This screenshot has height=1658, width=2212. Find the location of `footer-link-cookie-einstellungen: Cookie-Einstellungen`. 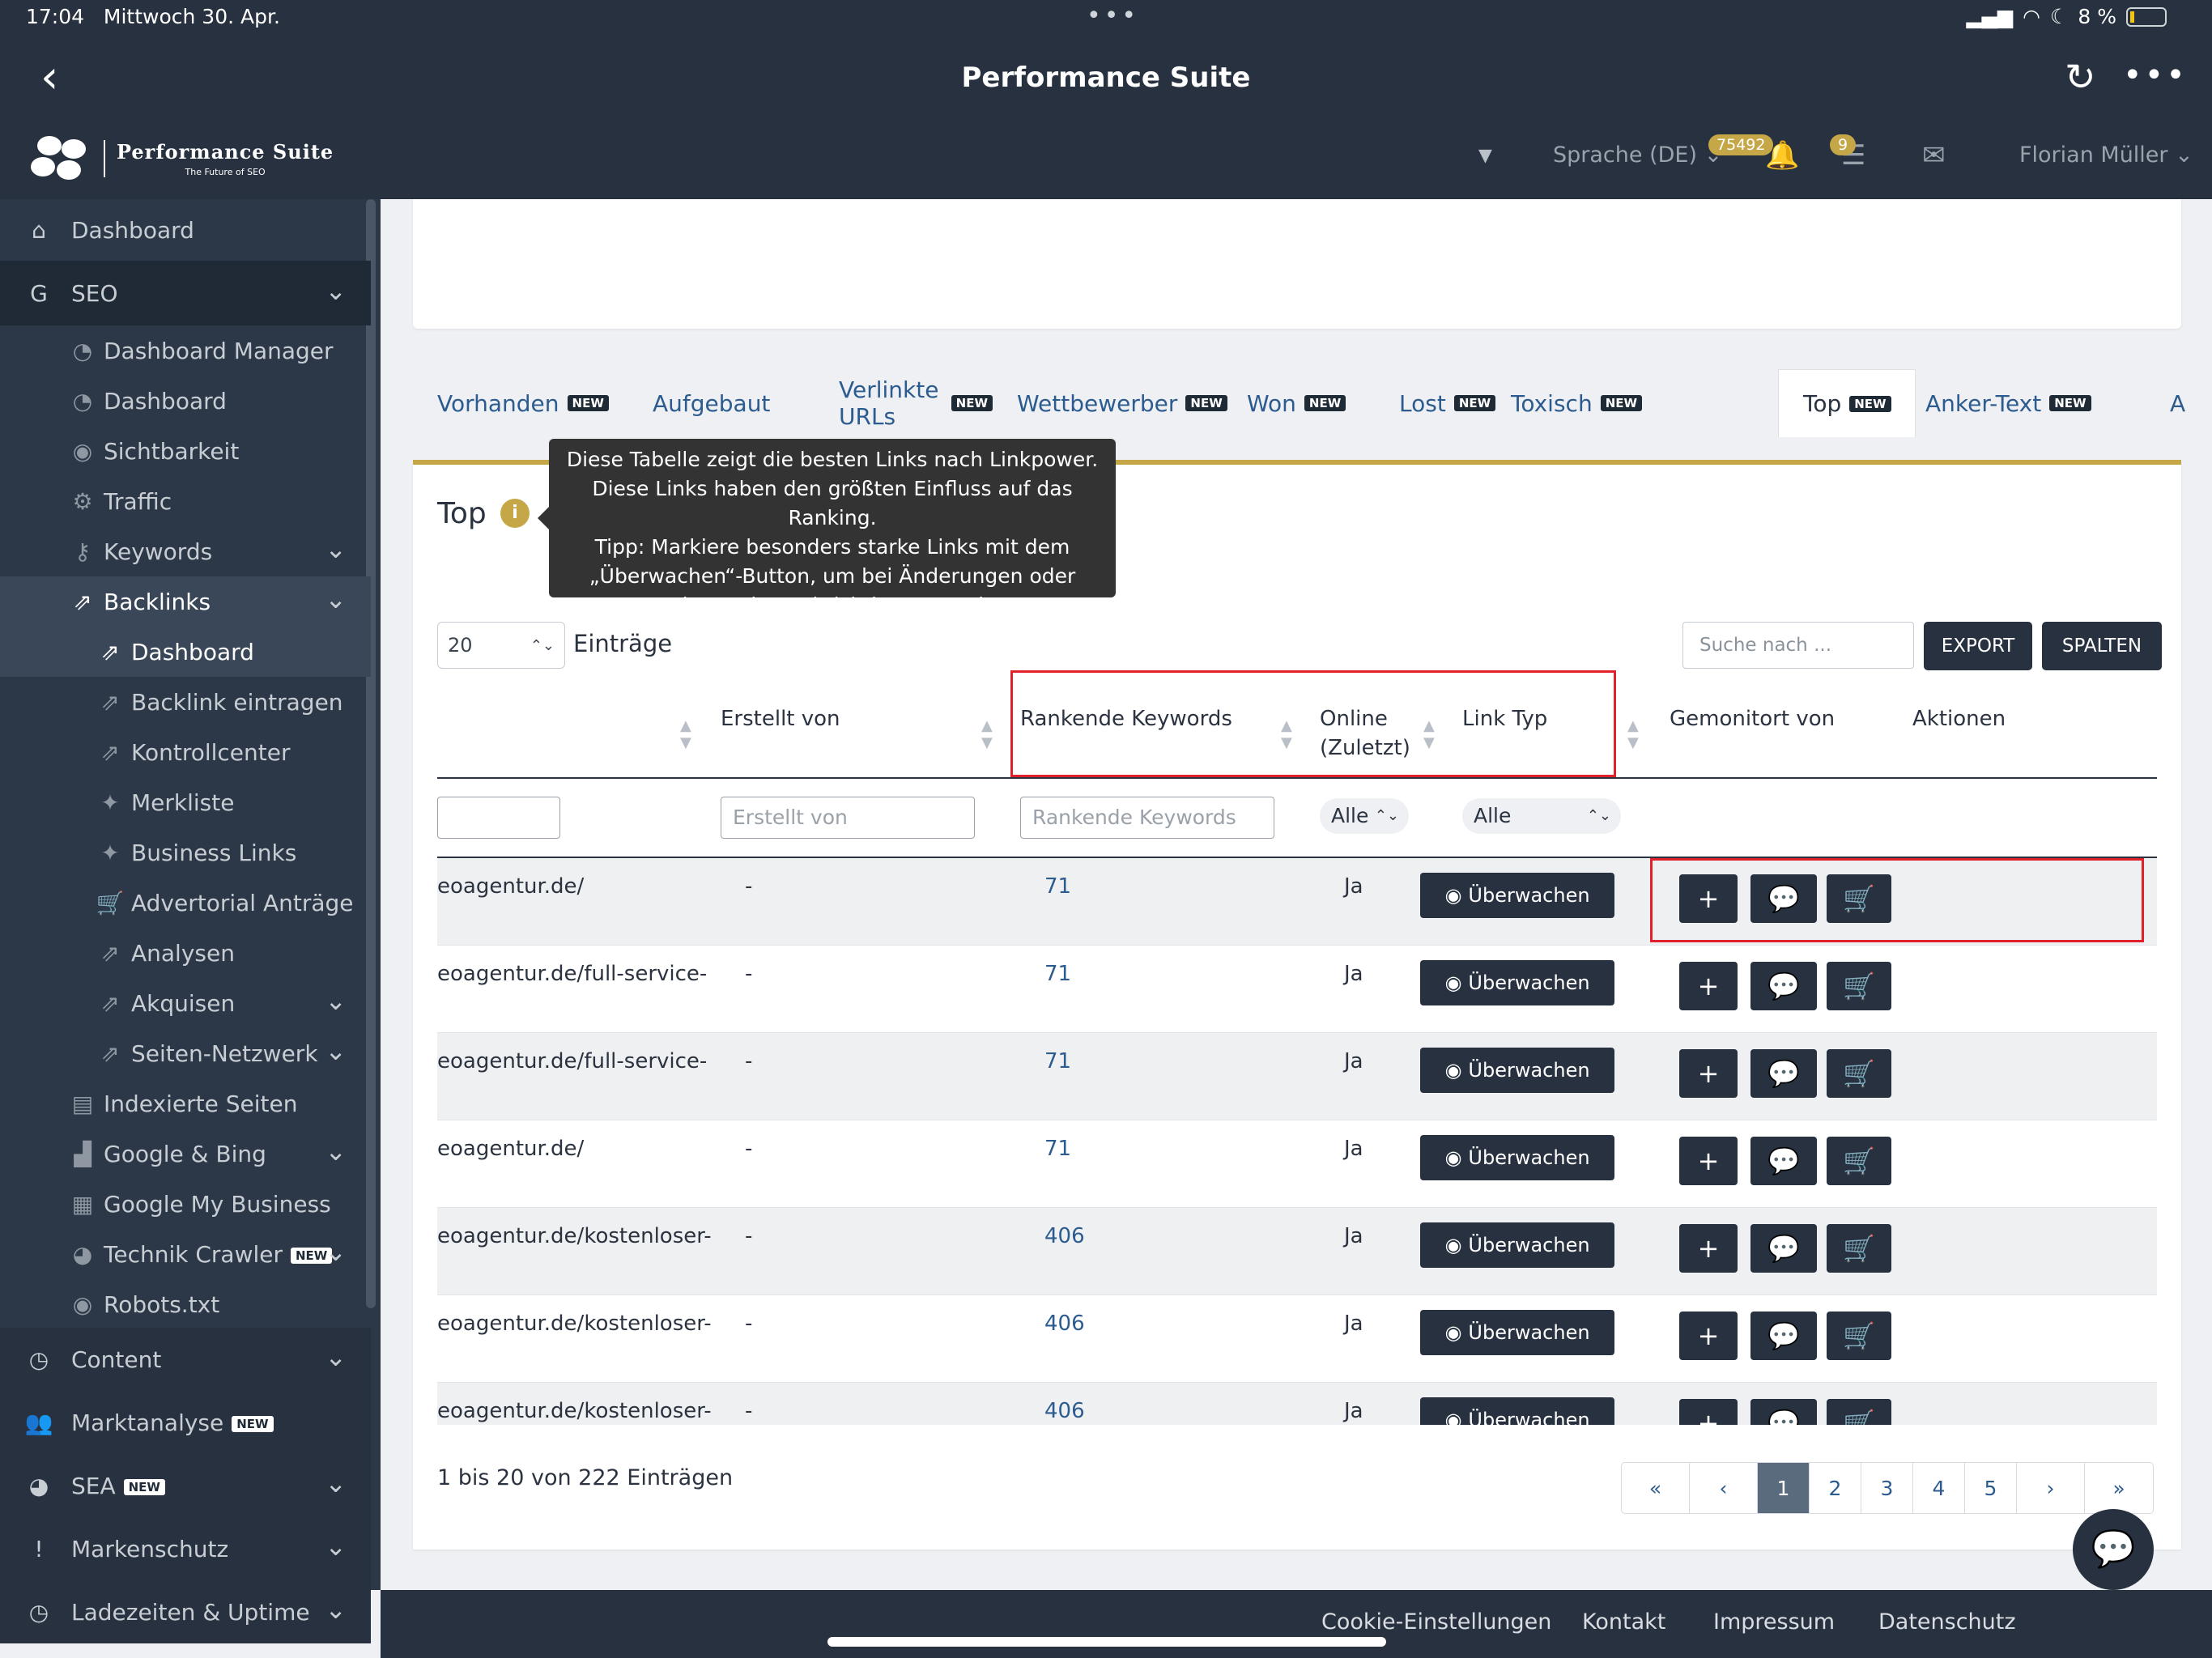

footer-link-cookie-einstellungen: Cookie-Einstellungen is located at coordinates (1436, 1622).